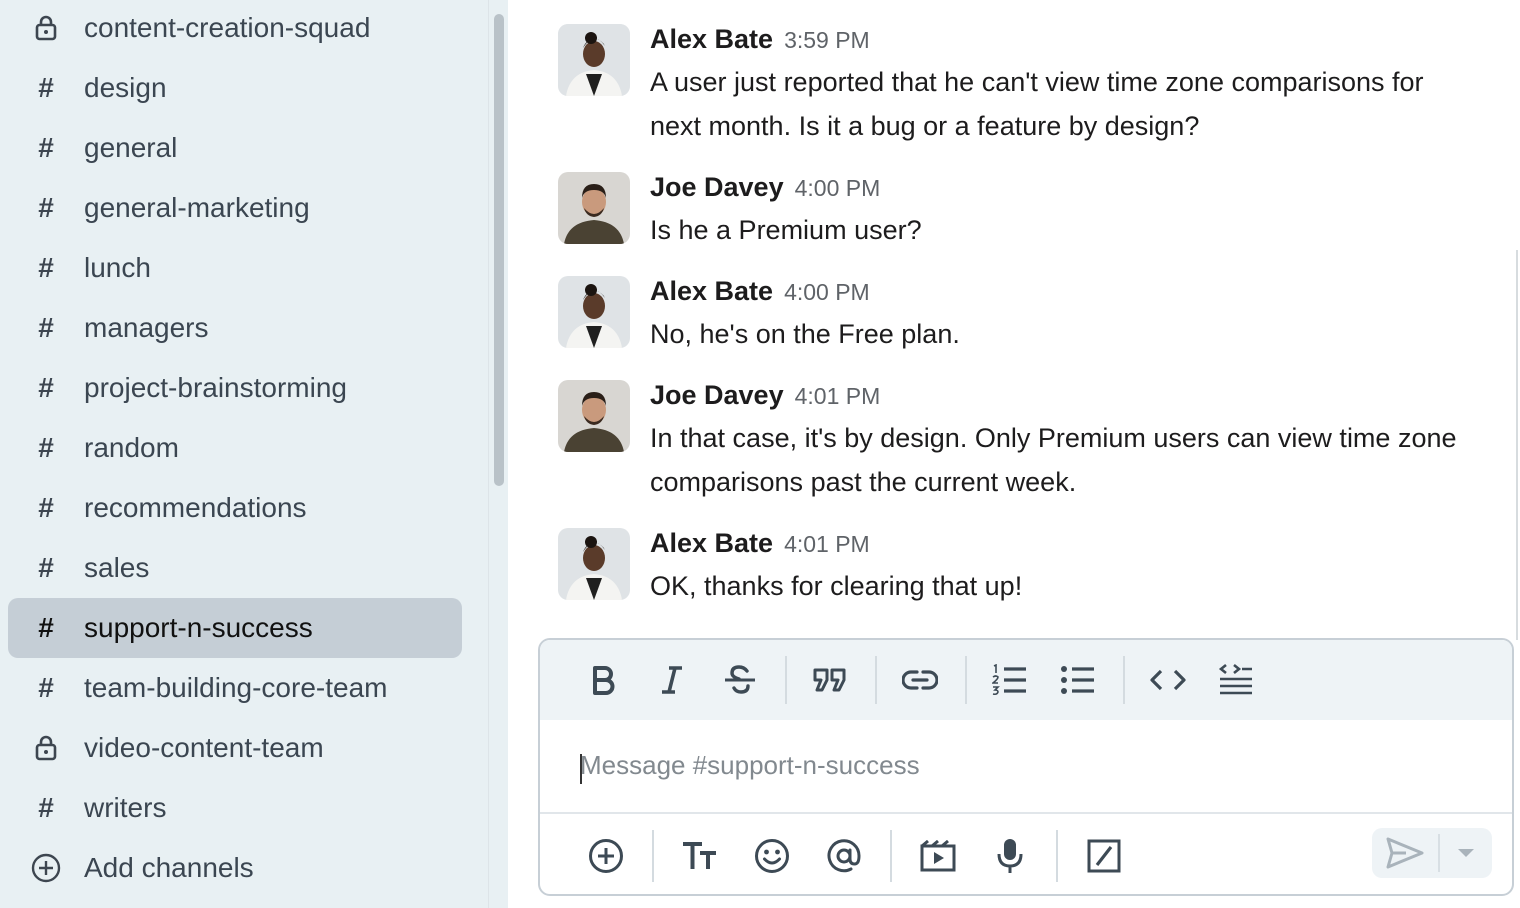  I want to click on sidebar-item-design: # design, so click(235, 88).